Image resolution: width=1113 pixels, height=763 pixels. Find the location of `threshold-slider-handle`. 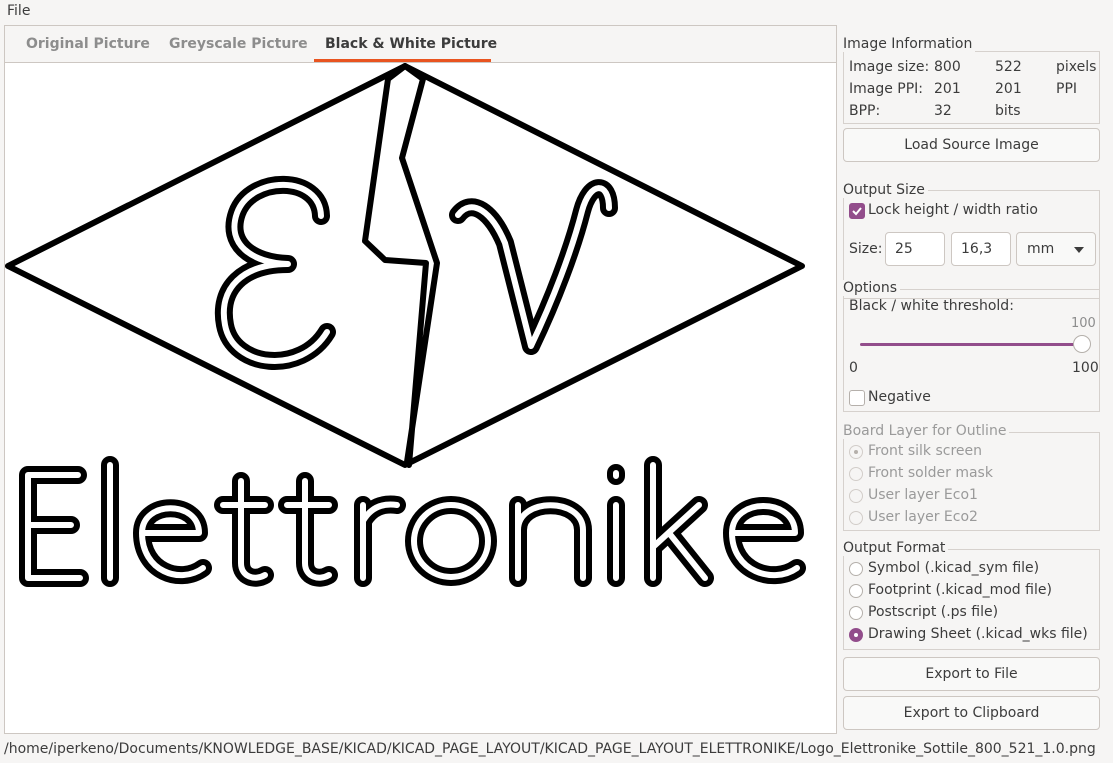

threshold-slider-handle is located at coordinates (1082, 344).